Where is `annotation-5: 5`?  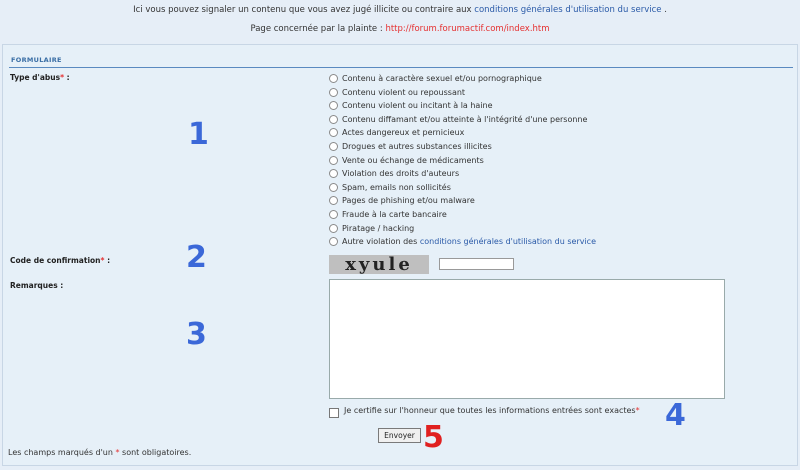 annotation-5: 5 is located at coordinates (433, 437).